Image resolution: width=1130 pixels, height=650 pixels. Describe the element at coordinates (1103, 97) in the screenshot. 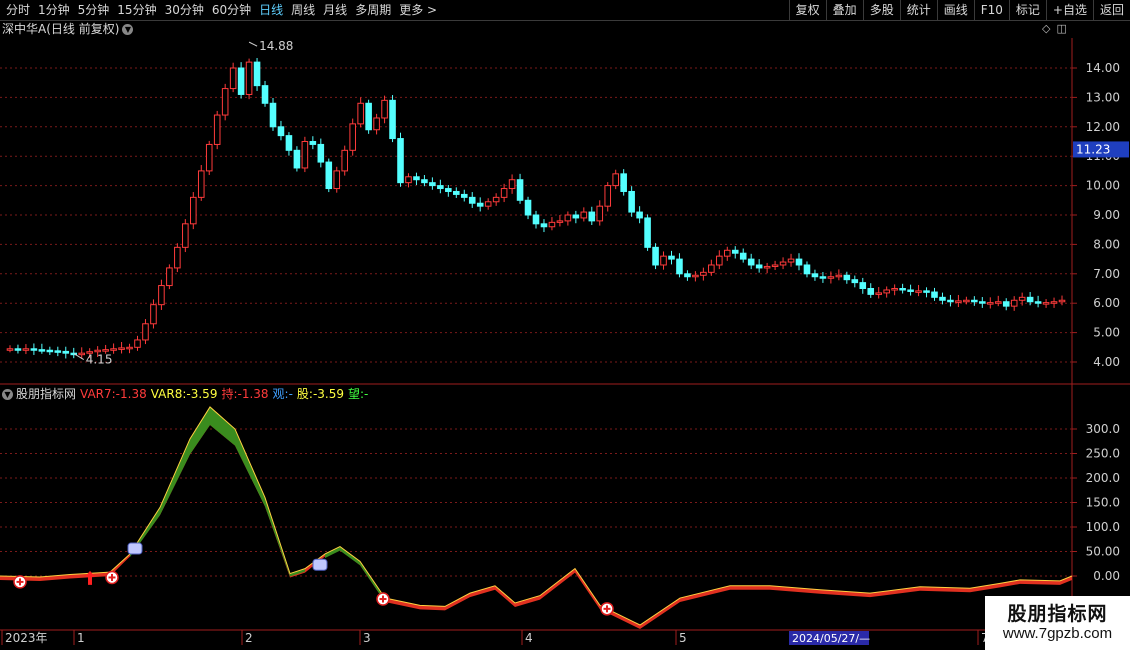

I see `price-tick-label: 13.00` at that location.